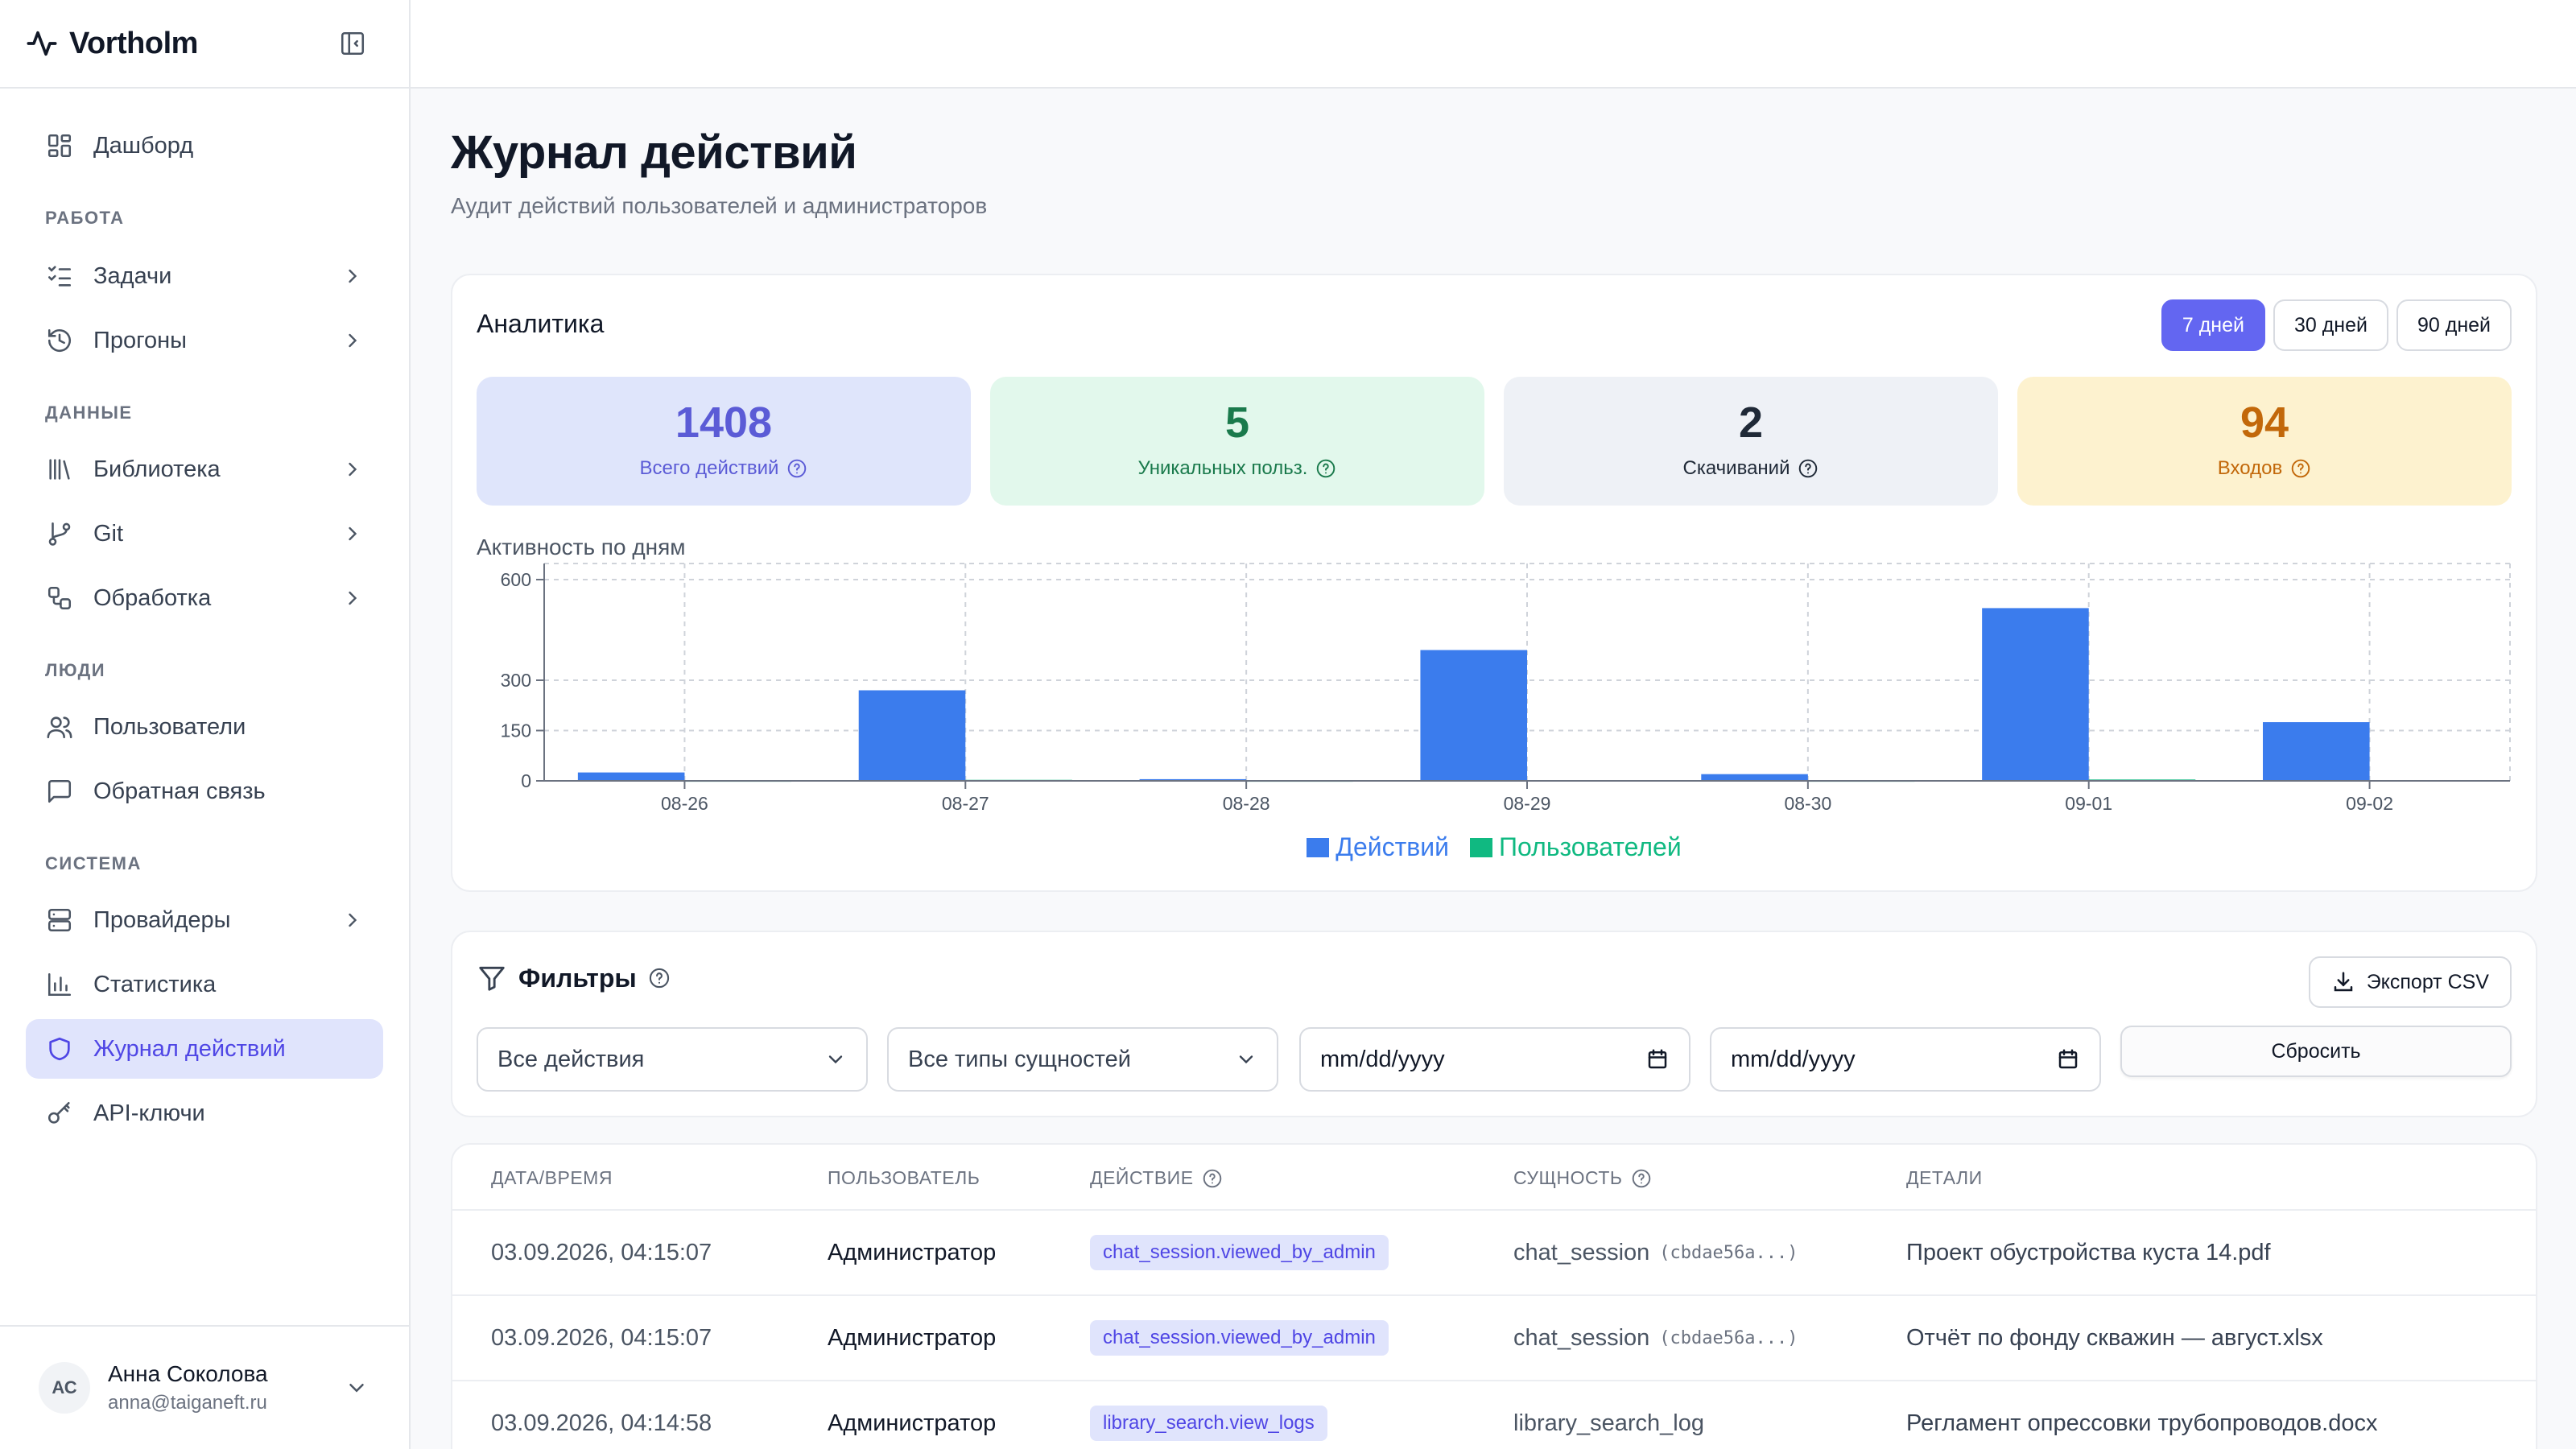 This screenshot has height=1449, width=2576. I want to click on sidebar-item-library: Библиотека, so click(204, 469).